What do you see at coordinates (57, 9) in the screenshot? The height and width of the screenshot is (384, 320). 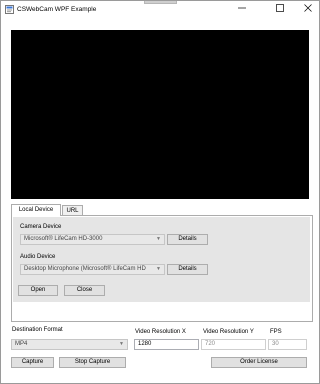 I see `window-title: CSWebCam WPF Example` at bounding box center [57, 9].